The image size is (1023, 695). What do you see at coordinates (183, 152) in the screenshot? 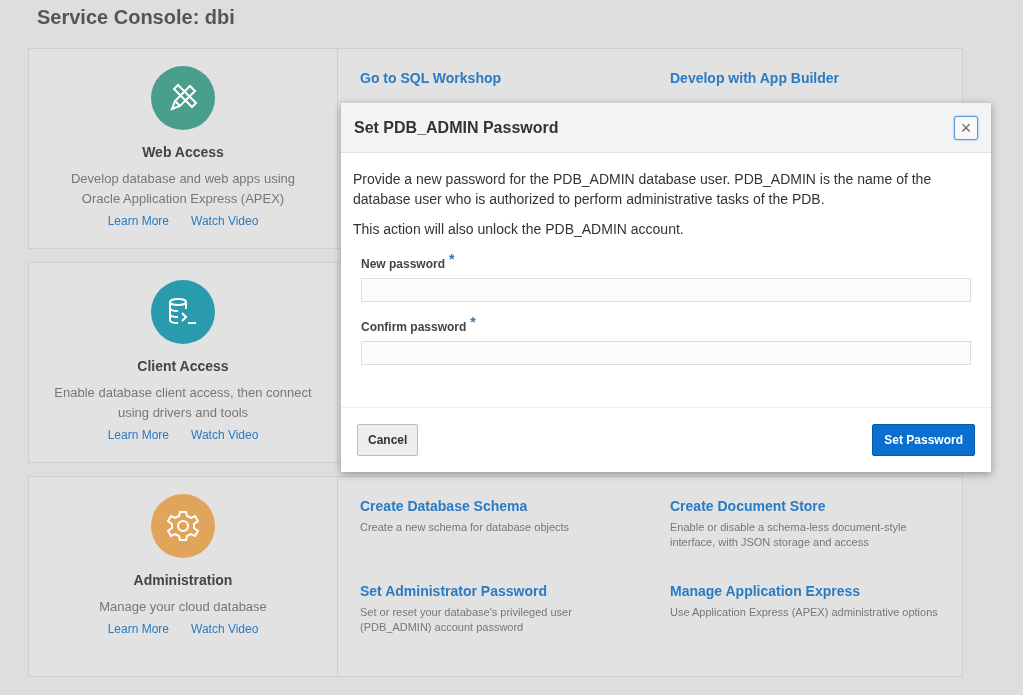
I see `section-title: Web Access` at bounding box center [183, 152].